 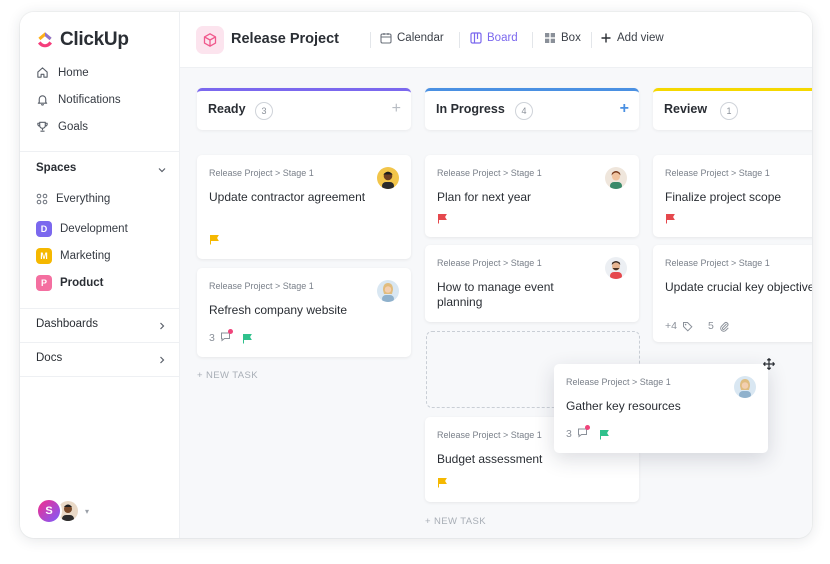 What do you see at coordinates (687, 326) in the screenshot?
I see `tag-icon` at bounding box center [687, 326].